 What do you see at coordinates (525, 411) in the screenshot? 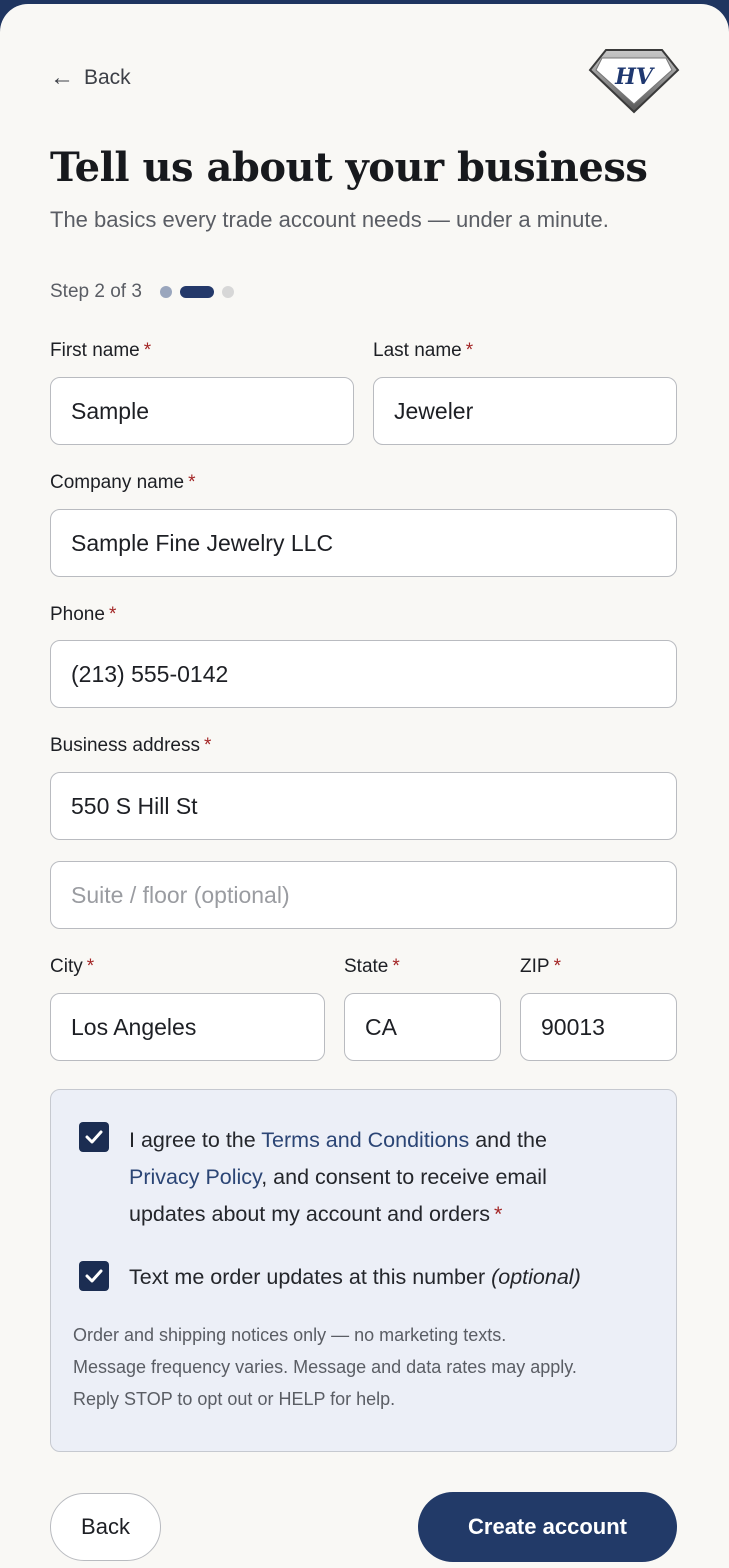
I see `last-name-field: Jeweler` at bounding box center [525, 411].